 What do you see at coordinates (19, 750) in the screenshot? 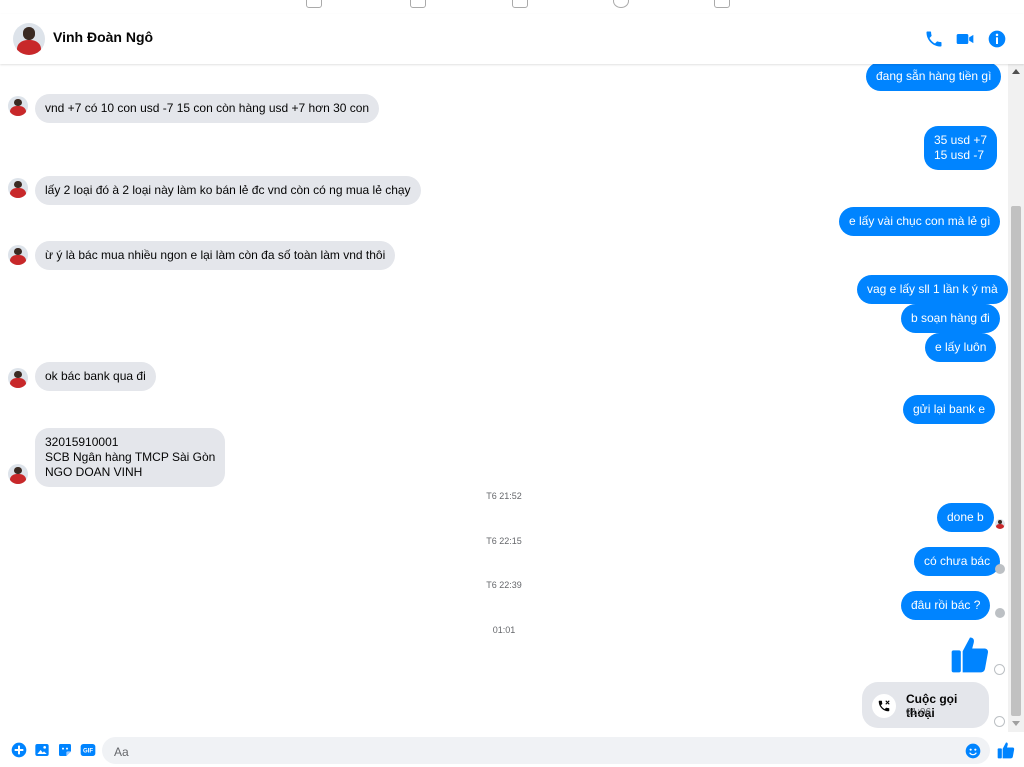
I see `plus-icon` at bounding box center [19, 750].